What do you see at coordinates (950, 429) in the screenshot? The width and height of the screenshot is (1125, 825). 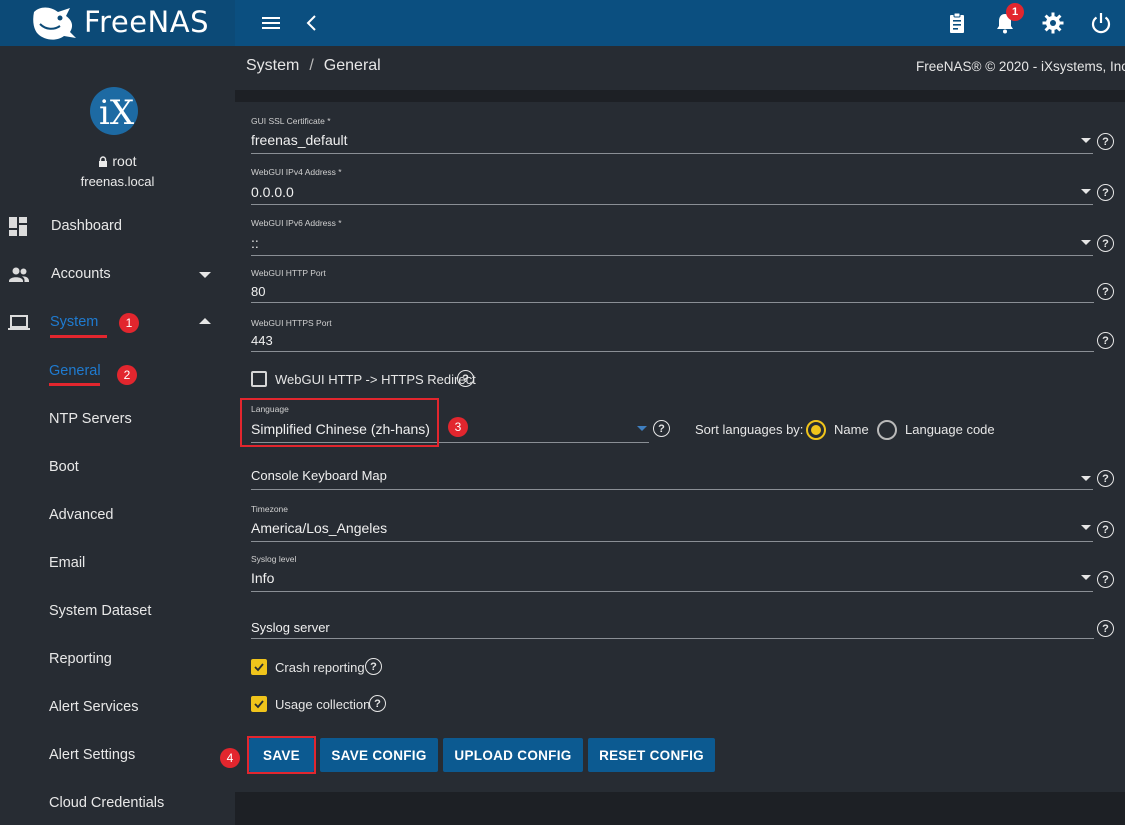 I see `sort-by-code-label: Language code` at bounding box center [950, 429].